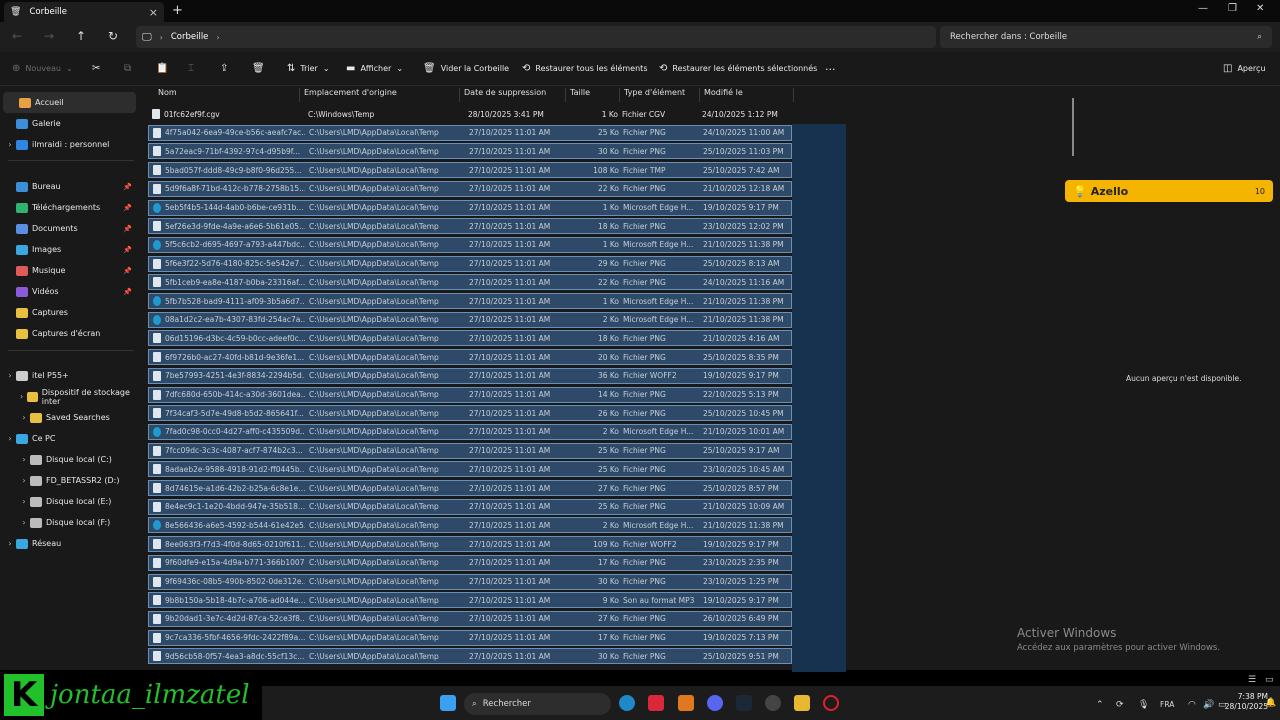 Image resolution: width=1280 pixels, height=720 pixels. What do you see at coordinates (153, 12) in the screenshot?
I see `close-tab-icon: ×` at bounding box center [153, 12].